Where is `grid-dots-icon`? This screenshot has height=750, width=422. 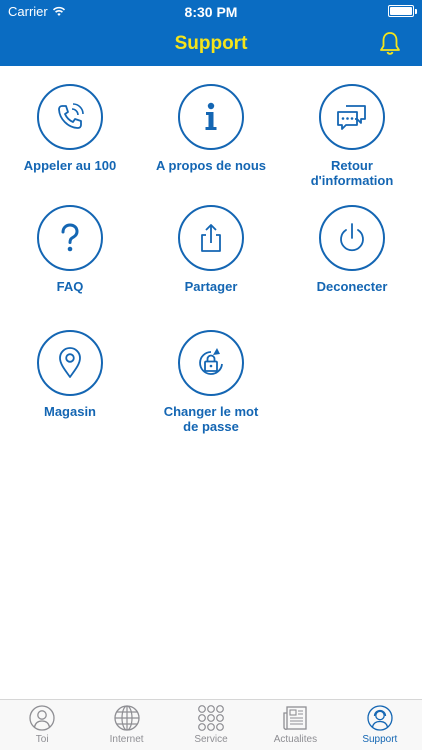
grid-dots-icon is located at coordinates (211, 718).